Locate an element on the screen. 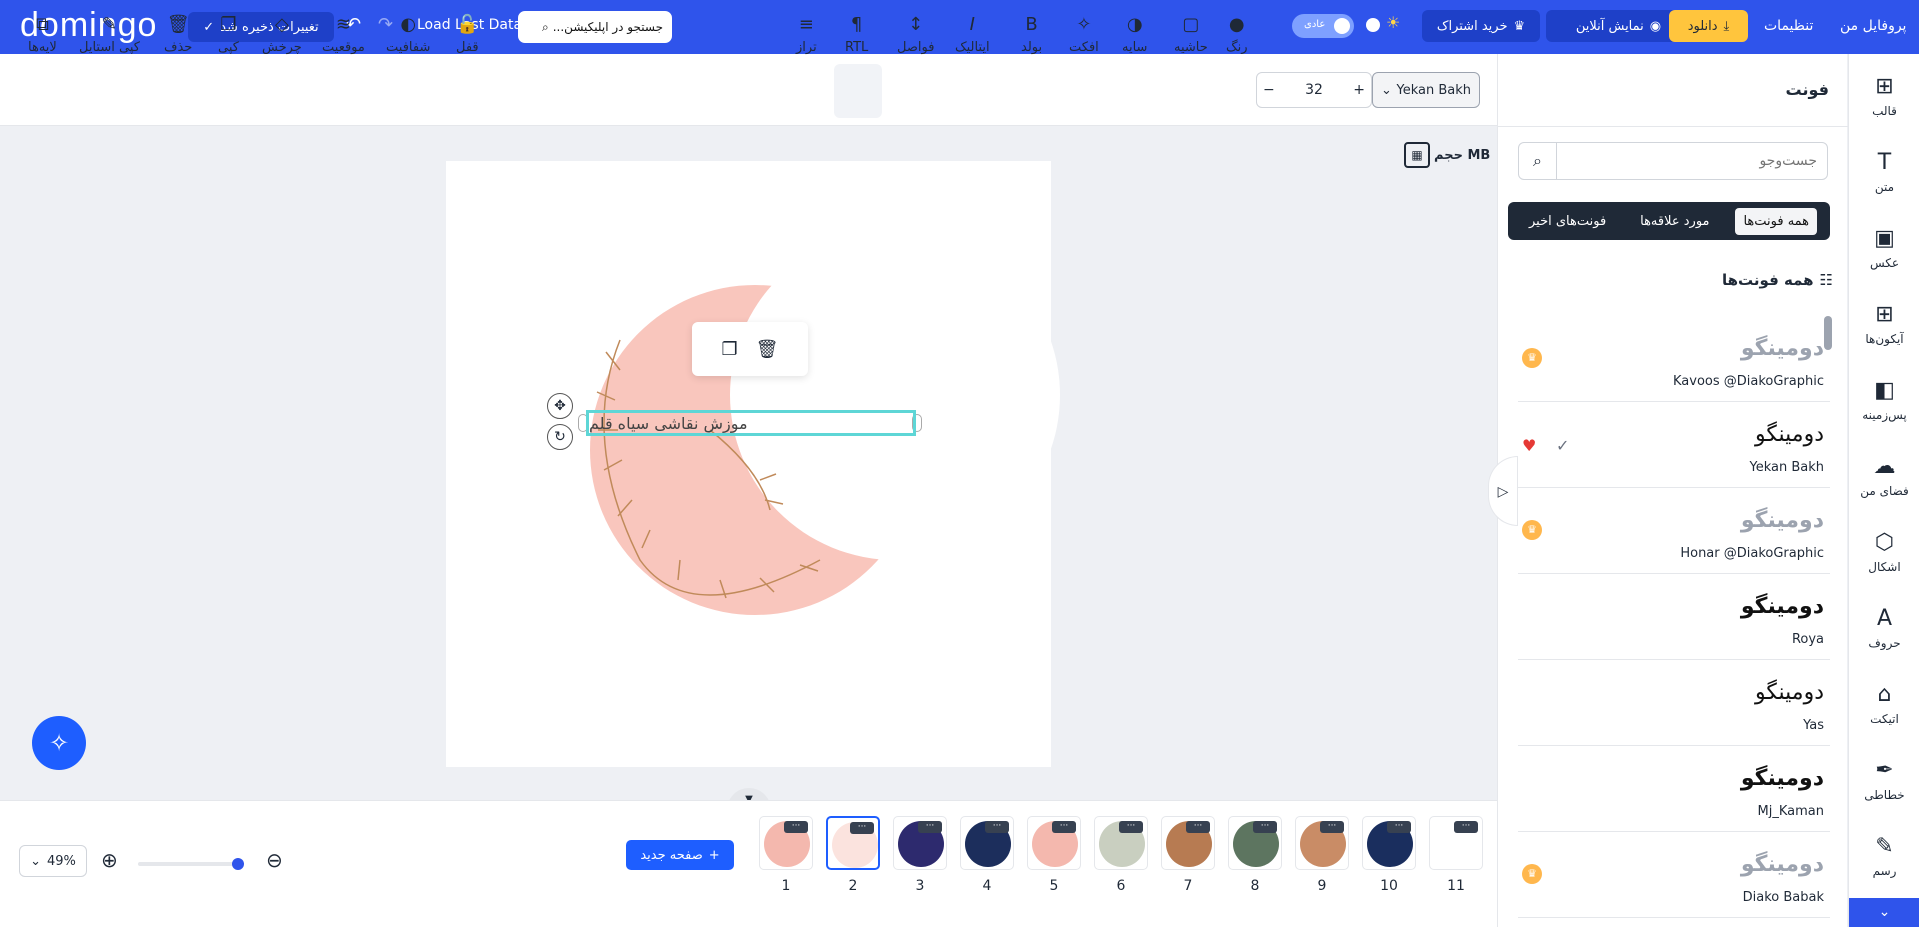  zoom-out-icon: ⊖ is located at coordinates (274, 860).